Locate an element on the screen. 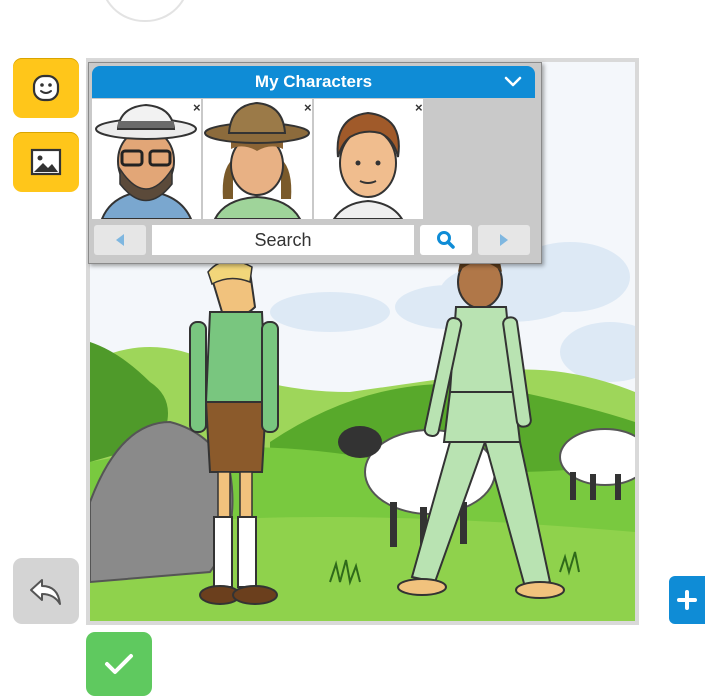  cowboy-woman-portrait is located at coordinates (257, 159).